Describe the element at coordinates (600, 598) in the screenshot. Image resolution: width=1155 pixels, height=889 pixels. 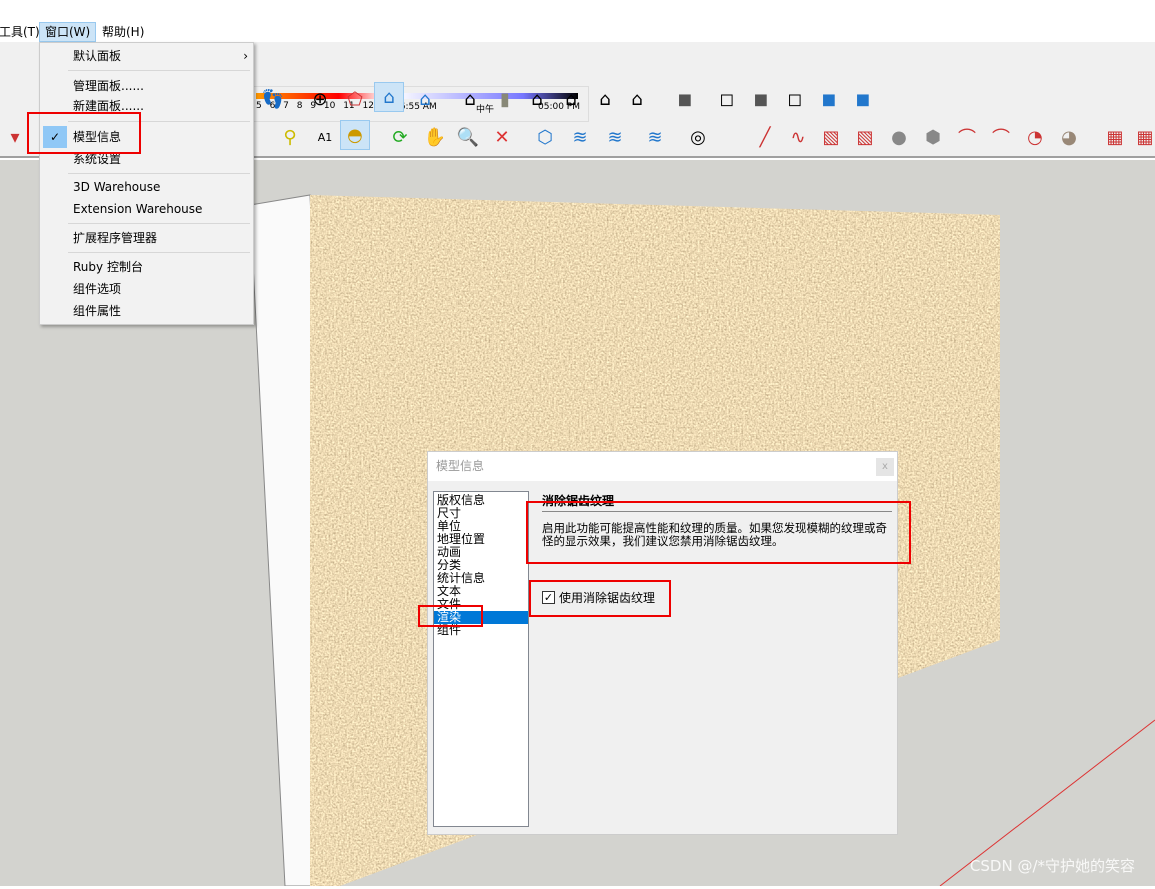
I see `annotation-box-checkbox` at that location.